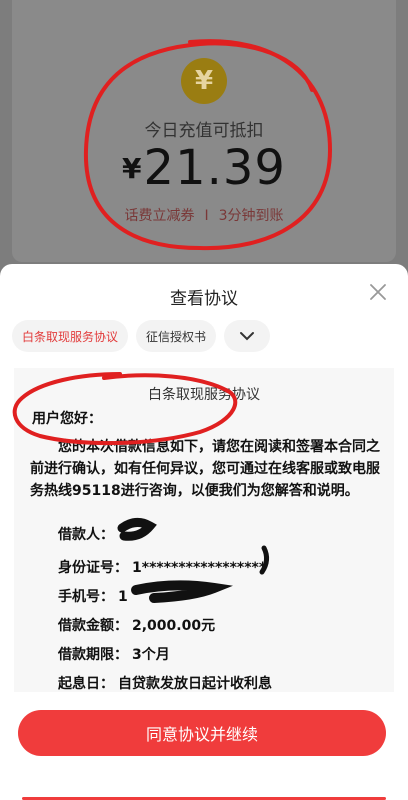 Image resolution: width=408 pixels, height=800 pixels. What do you see at coordinates (93, 568) in the screenshot?
I see `field-label: 身份证号：` at bounding box center [93, 568].